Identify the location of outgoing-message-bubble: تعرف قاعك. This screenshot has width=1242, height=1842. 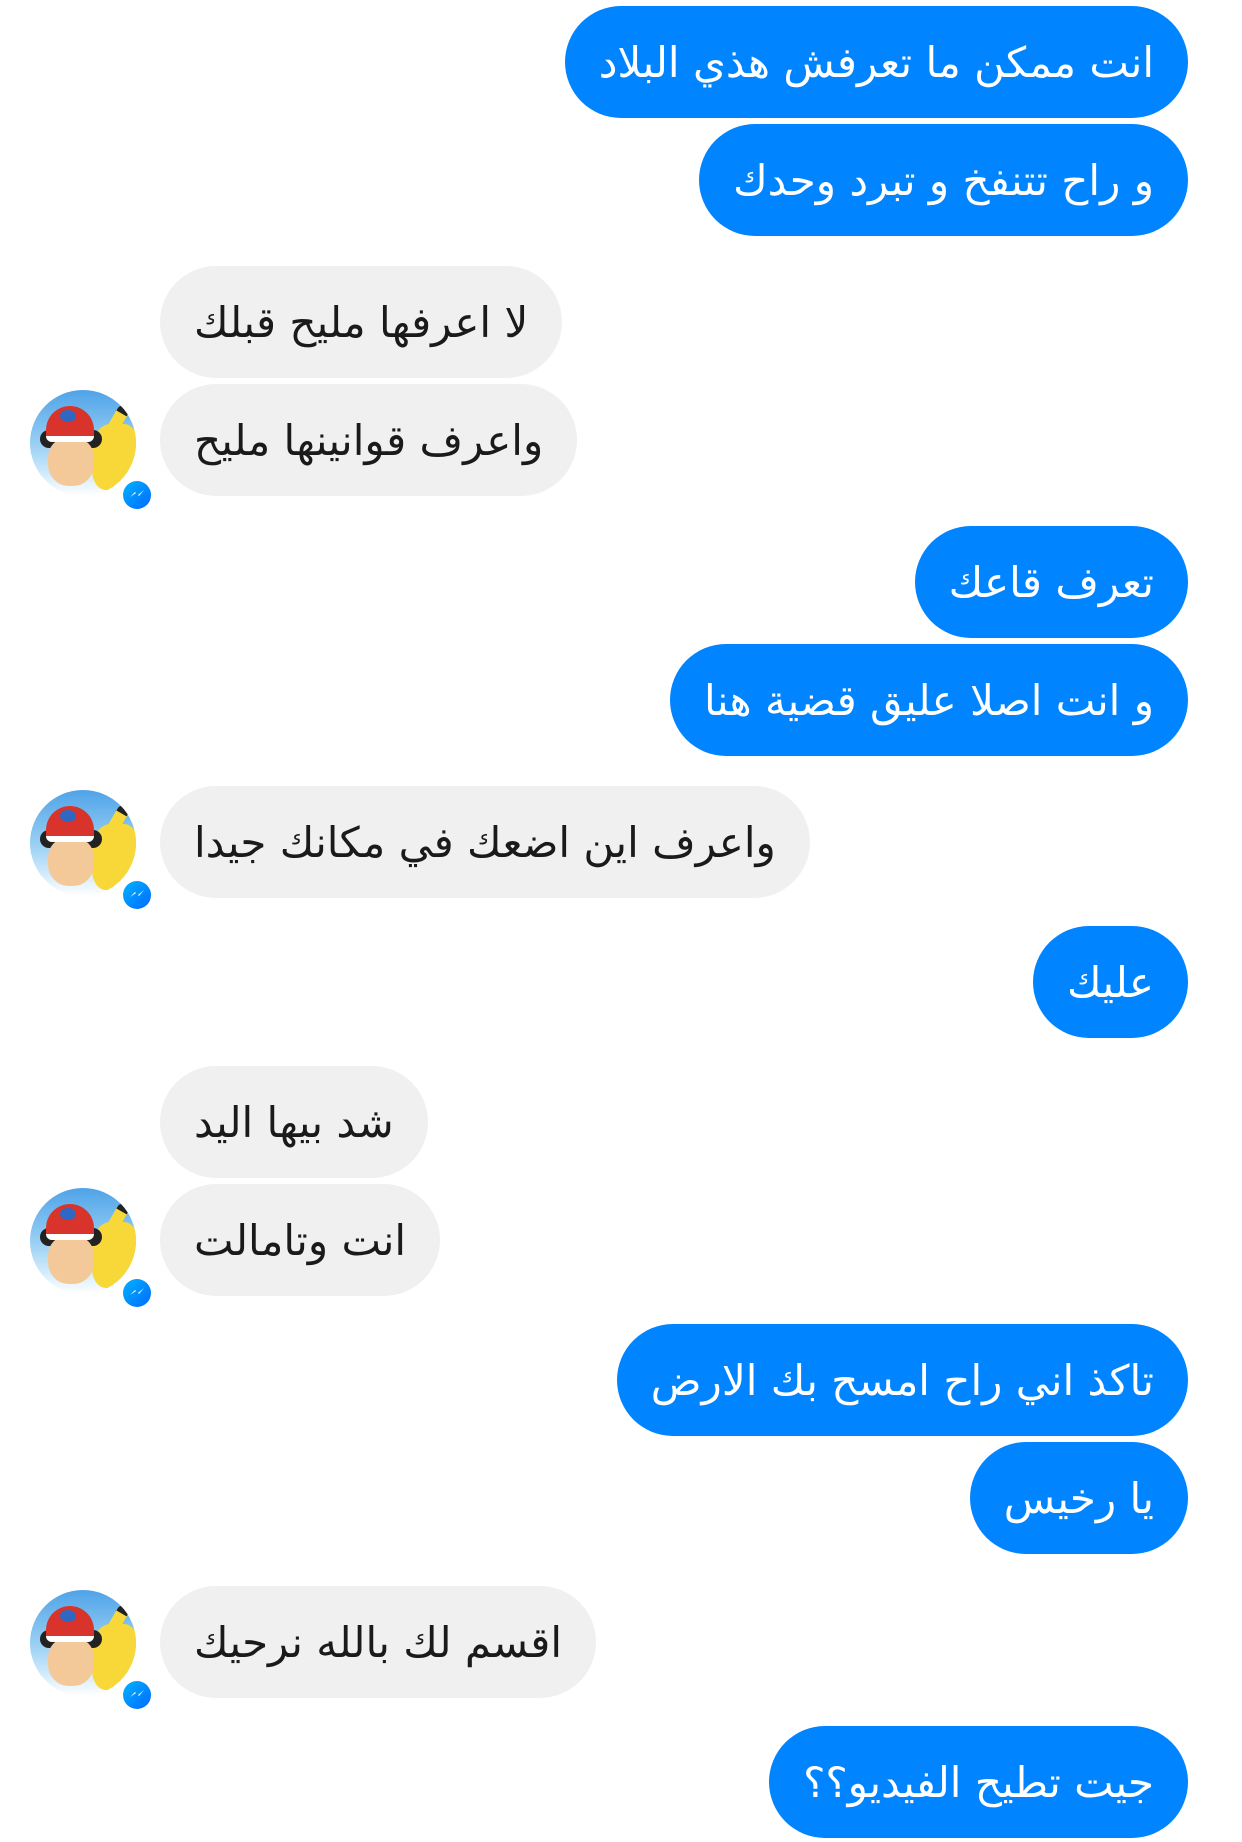
(1051, 582).